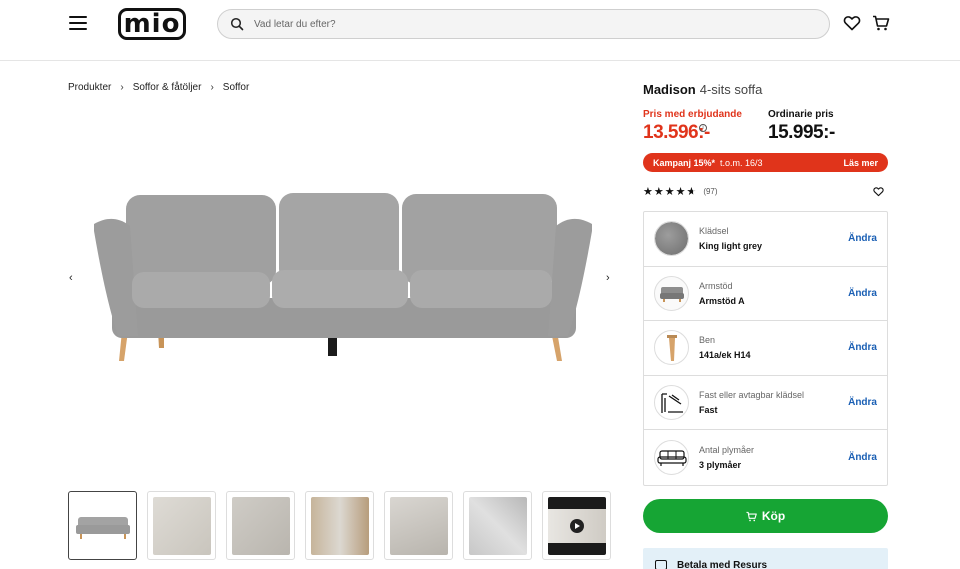 The width and height of the screenshot is (960, 569). Describe the element at coordinates (765, 294) in the screenshot. I see `option-row-armstod: Armstöd Armstöd A Ändra` at that location.